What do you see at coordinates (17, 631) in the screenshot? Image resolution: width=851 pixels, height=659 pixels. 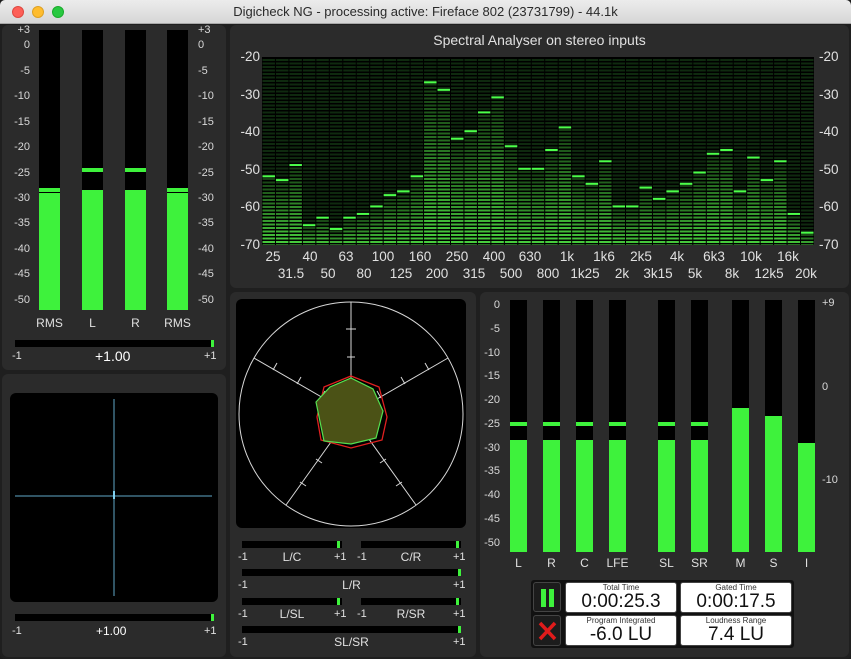 I see `gonio-corr-min: -1` at bounding box center [17, 631].